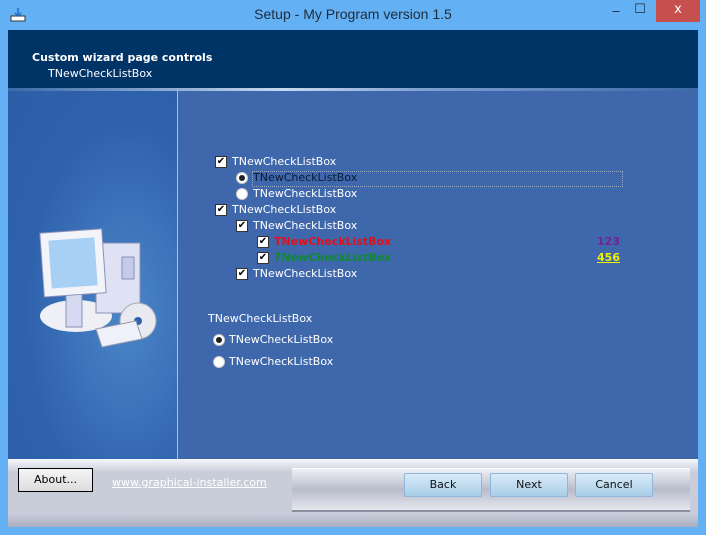 The height and width of the screenshot is (535, 706). What do you see at coordinates (260, 318) in the screenshot?
I see `radio-group-label: TNewCheckListBox` at bounding box center [260, 318].